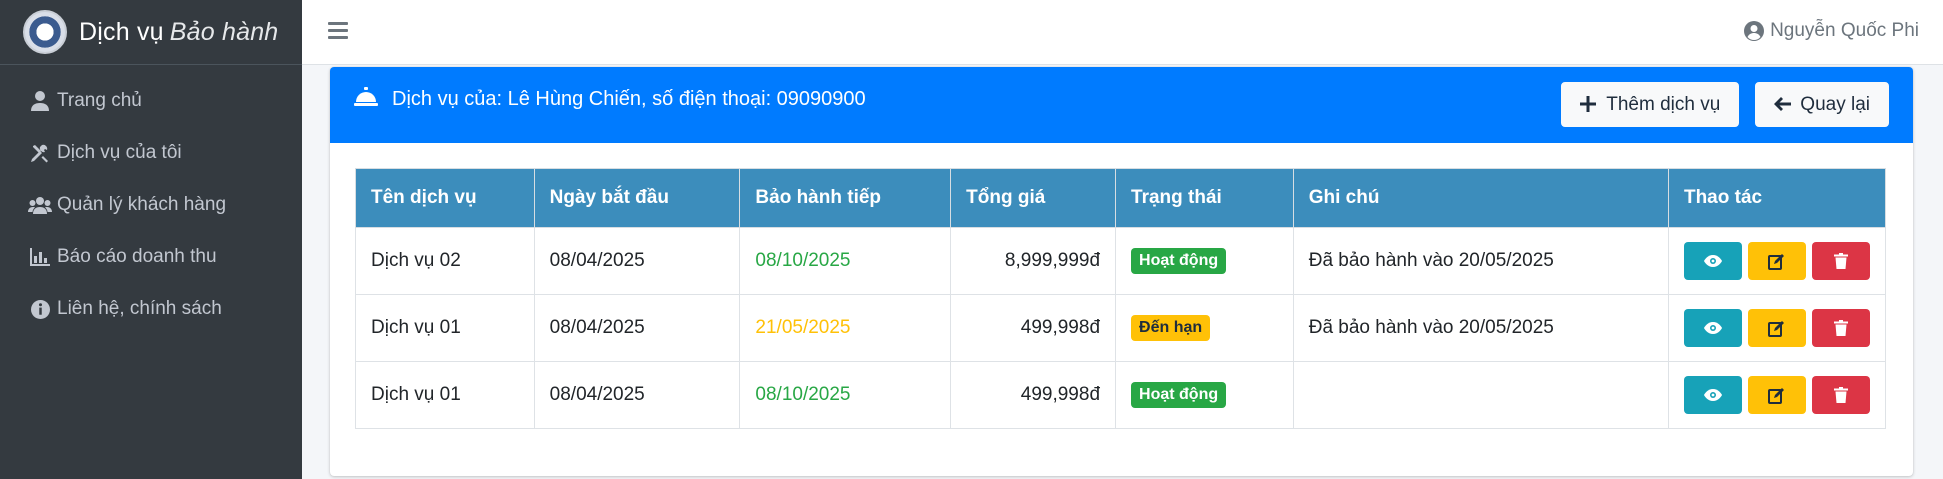 The image size is (1943, 479). I want to click on sidebar-item-contact-policy: Liên hệ, chính sách, so click(151, 309).